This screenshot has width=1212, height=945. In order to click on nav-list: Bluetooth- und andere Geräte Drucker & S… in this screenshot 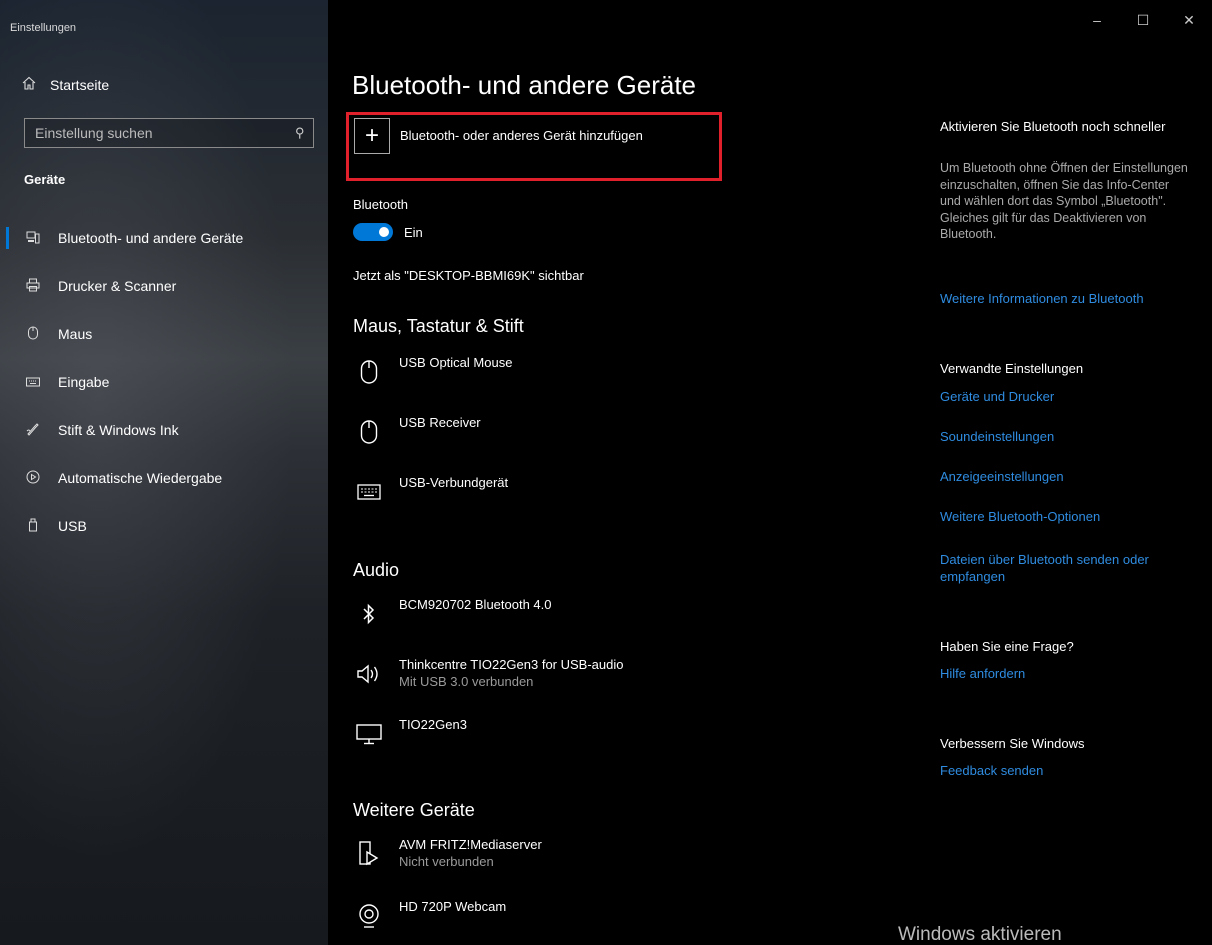, I will do `click(164, 382)`.